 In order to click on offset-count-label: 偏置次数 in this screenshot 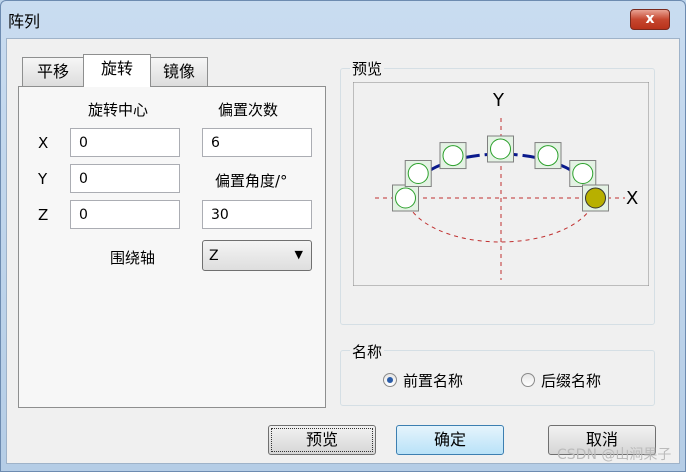, I will do `click(248, 110)`.